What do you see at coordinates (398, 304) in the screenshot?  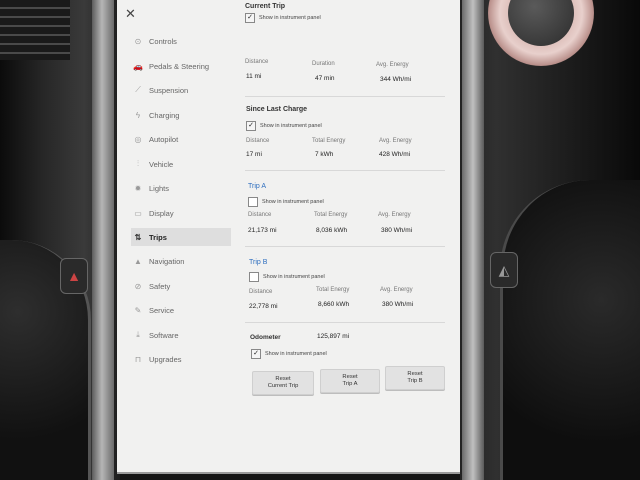 I see `trip-b-energy-value: 380 Wh/mi` at bounding box center [398, 304].